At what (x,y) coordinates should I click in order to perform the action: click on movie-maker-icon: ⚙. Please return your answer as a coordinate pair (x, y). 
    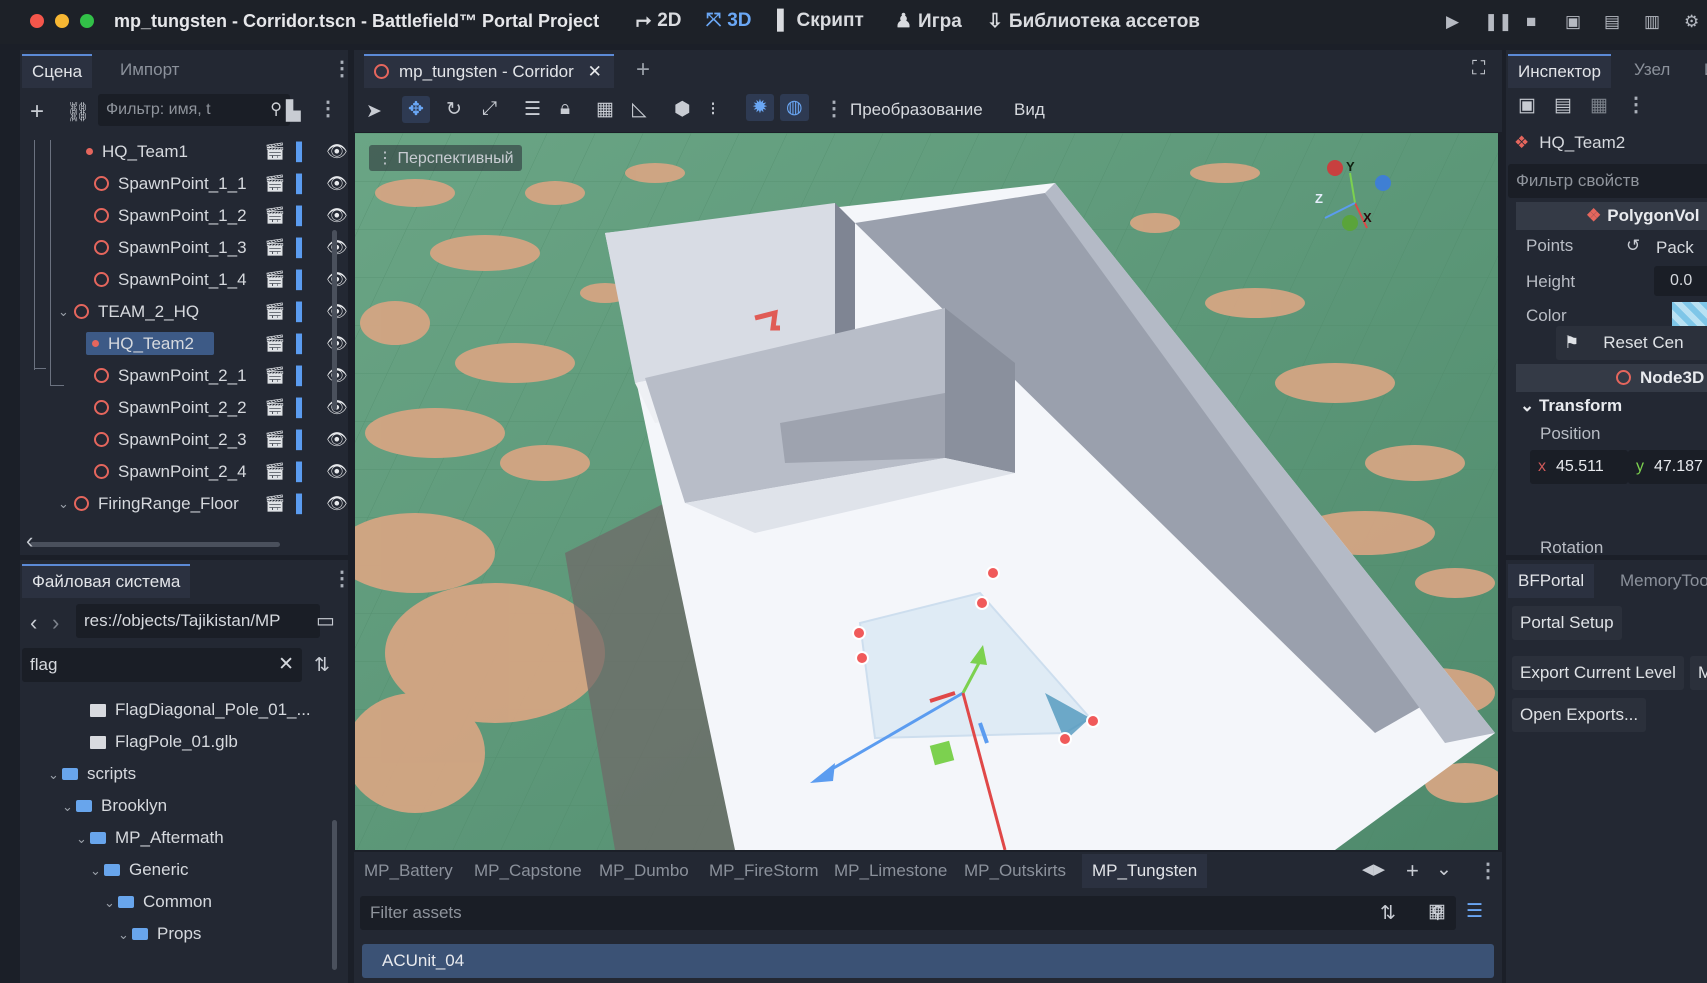
    Looking at the image, I should click on (1691, 22).